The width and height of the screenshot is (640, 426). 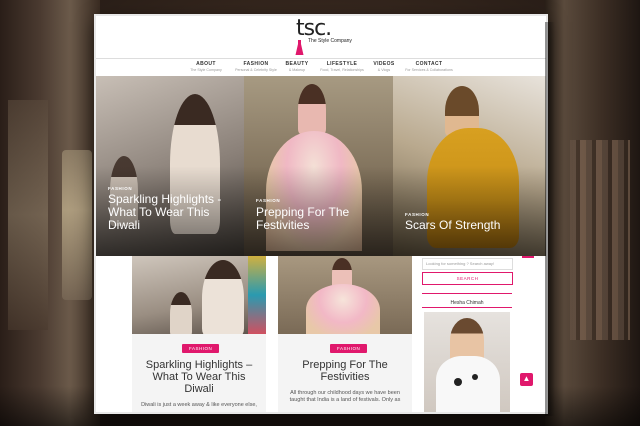 I want to click on author-name: Hesha Chimah, so click(x=467, y=303).